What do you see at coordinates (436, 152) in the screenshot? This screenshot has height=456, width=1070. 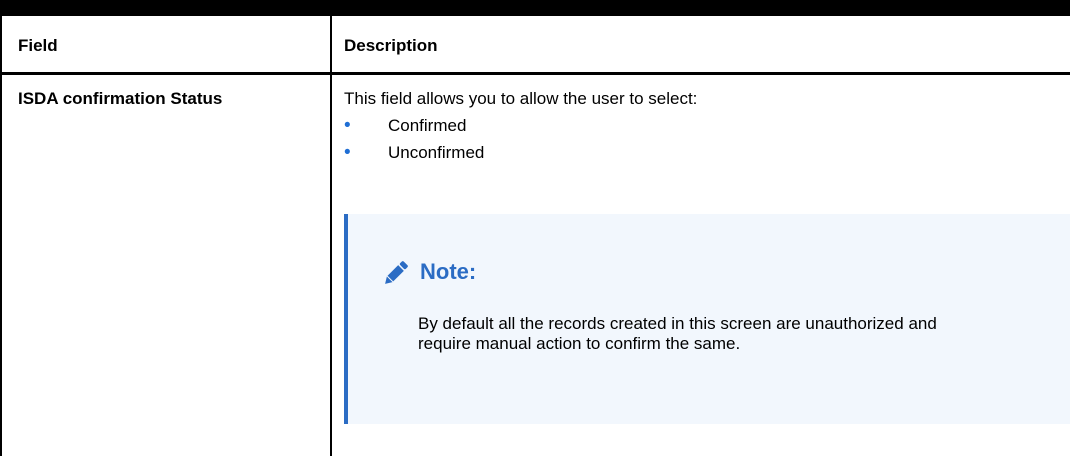 I see `option-label: Unconfirmed` at bounding box center [436, 152].